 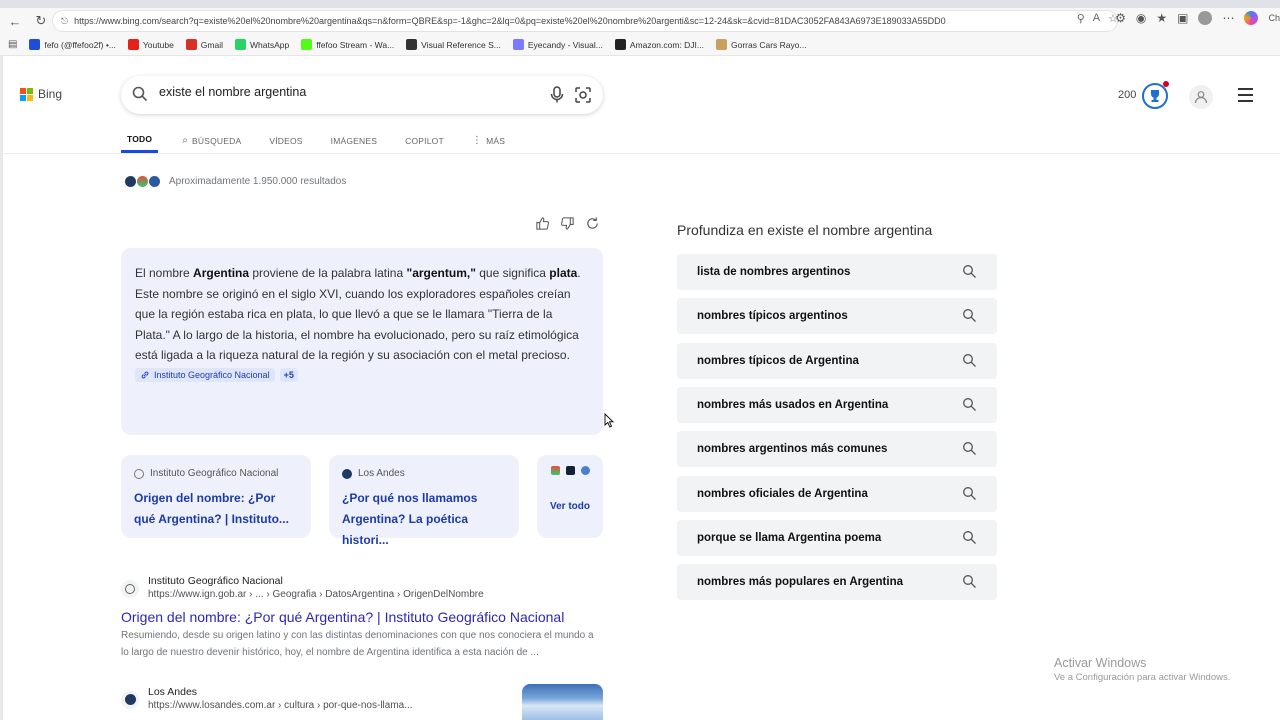 What do you see at coordinates (1141, 18) in the screenshot?
I see `sync-icon: ◉` at bounding box center [1141, 18].